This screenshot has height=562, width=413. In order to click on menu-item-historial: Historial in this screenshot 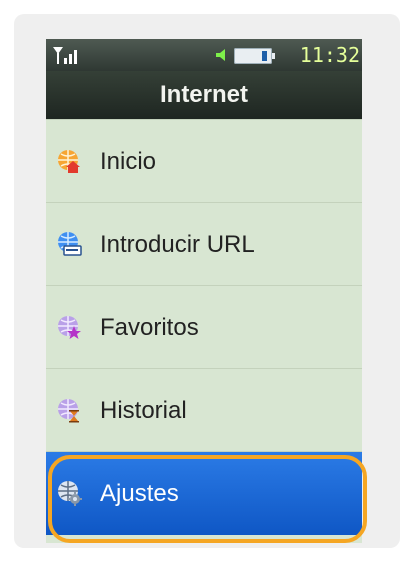, I will do `click(204, 410)`.